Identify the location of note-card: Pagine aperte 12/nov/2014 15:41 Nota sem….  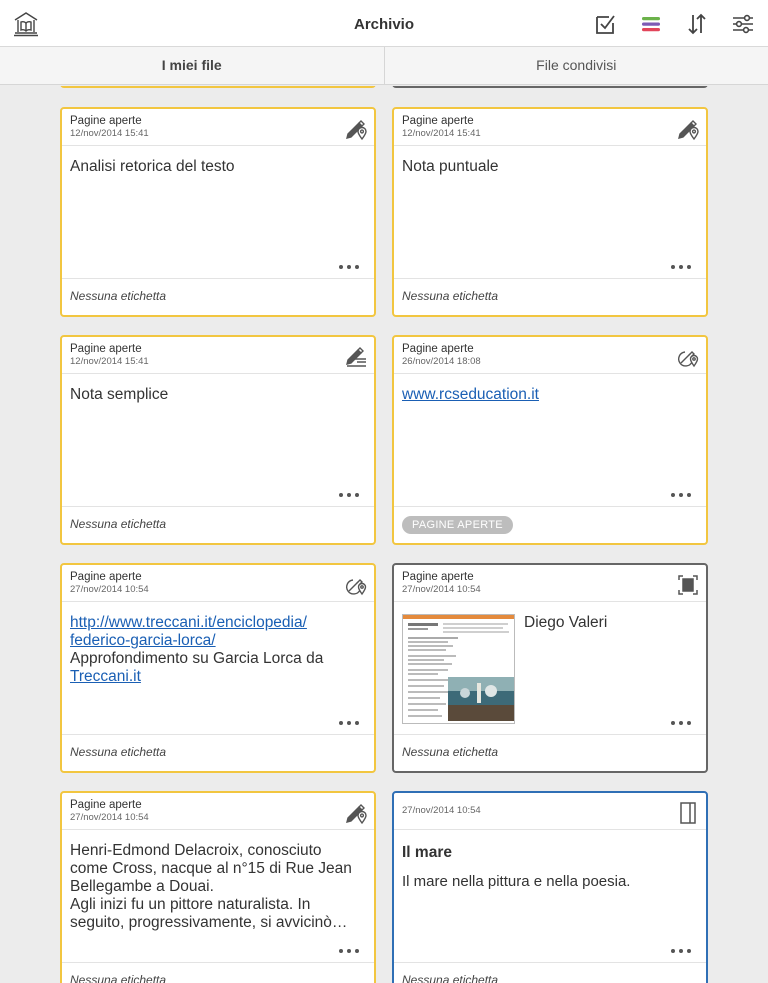
(218, 440).